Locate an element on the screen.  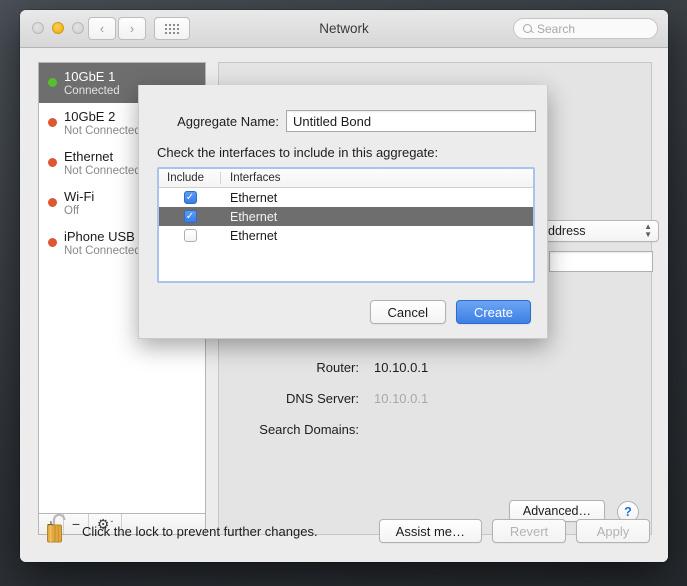
create-button: Create is located at coordinates (493, 312).